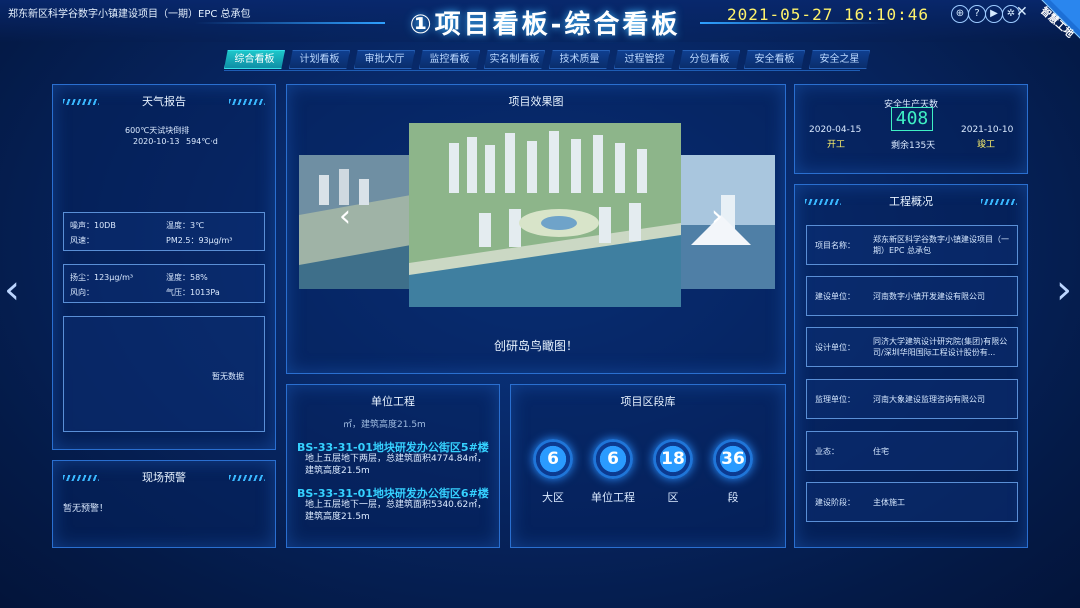  What do you see at coordinates (1022, 12) in the screenshot?
I see `collapse-icon: ✕` at bounding box center [1022, 12].